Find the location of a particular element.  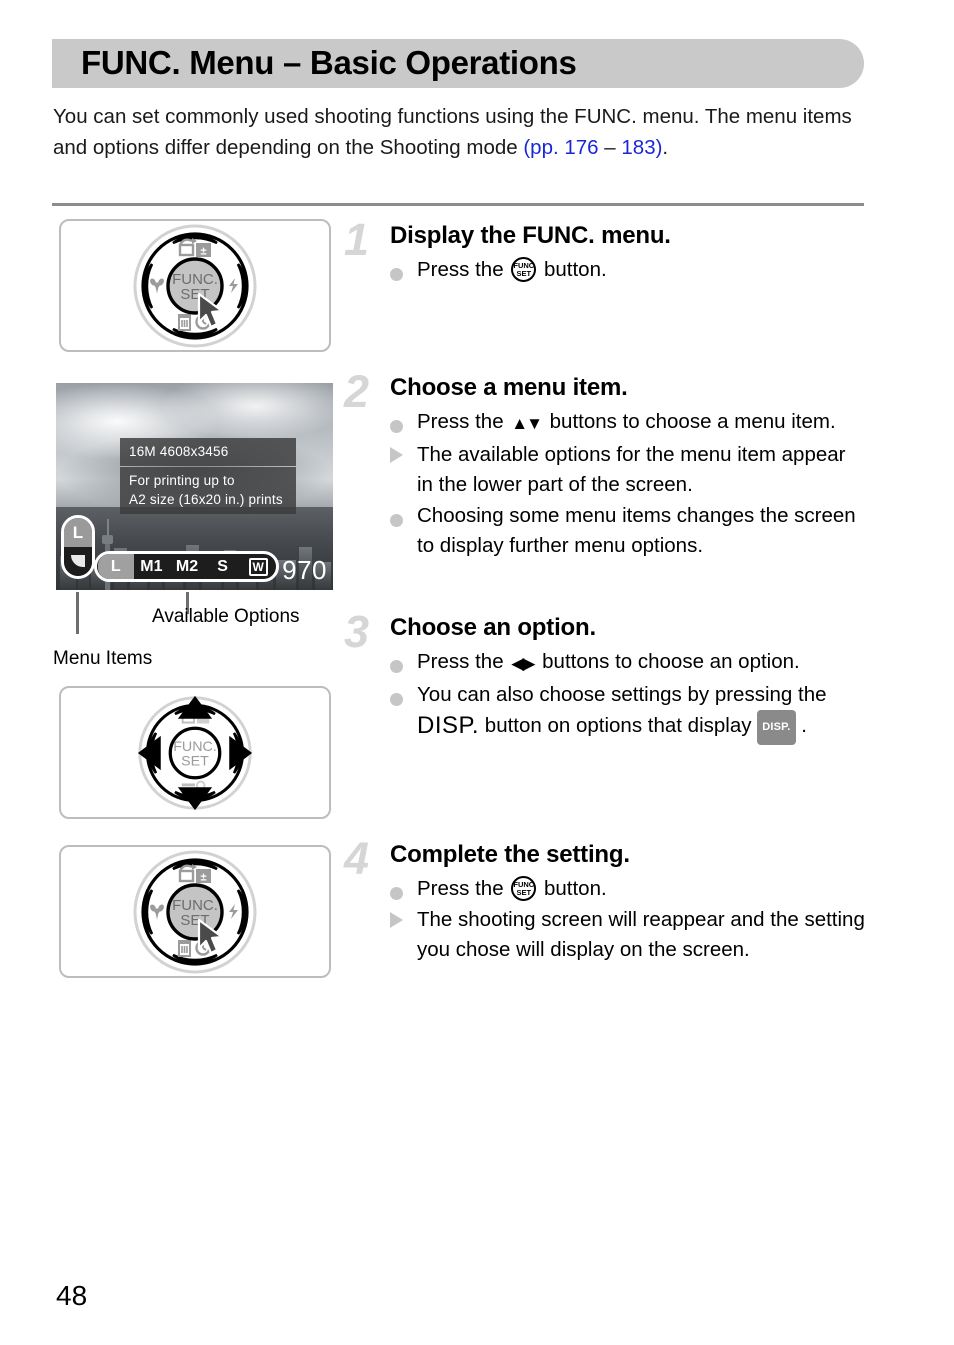

lcd-option-w-label: W is located at coordinates (258, 567).